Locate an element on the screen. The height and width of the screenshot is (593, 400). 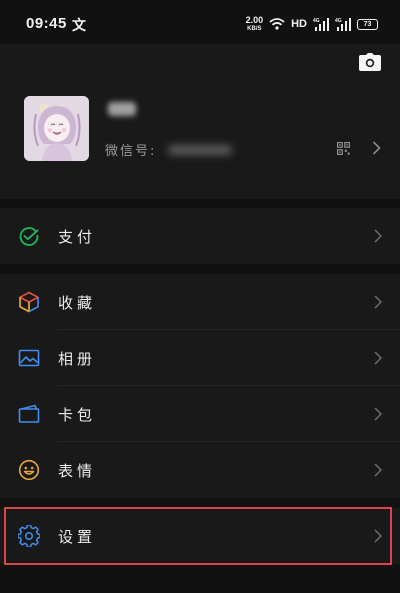
menu-item-cards: 卡包 is located at coordinates (200, 414).